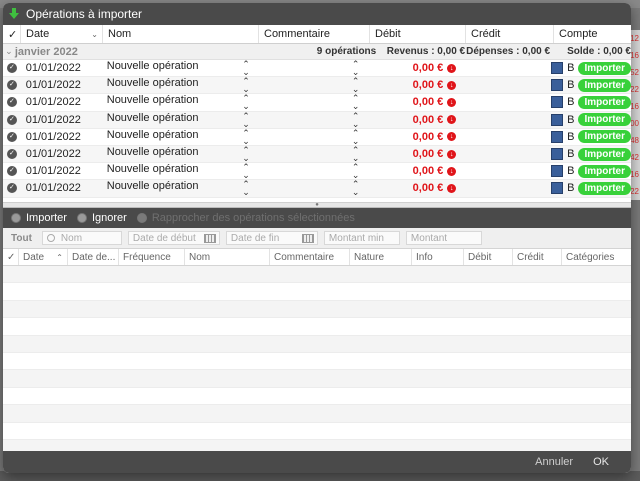  What do you see at coordinates (554, 462) in the screenshot?
I see `cancel-button: Annuler` at bounding box center [554, 462].